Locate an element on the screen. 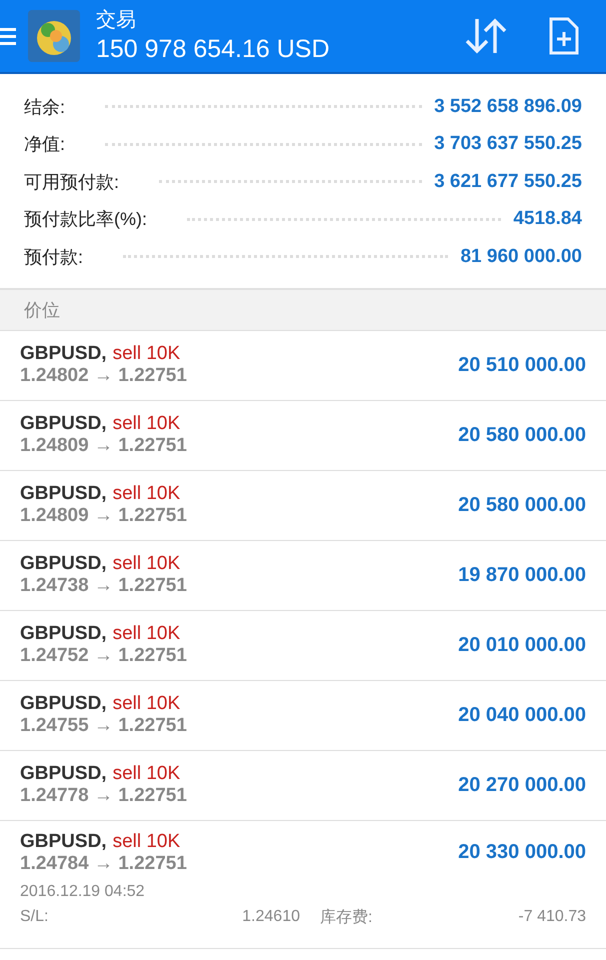  profit-value: 20 330 000.00 is located at coordinates (522, 852).